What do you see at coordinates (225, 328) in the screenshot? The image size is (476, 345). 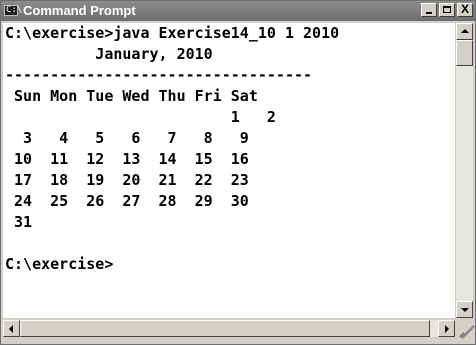 I see `horizontal-scroll-thumb` at bounding box center [225, 328].